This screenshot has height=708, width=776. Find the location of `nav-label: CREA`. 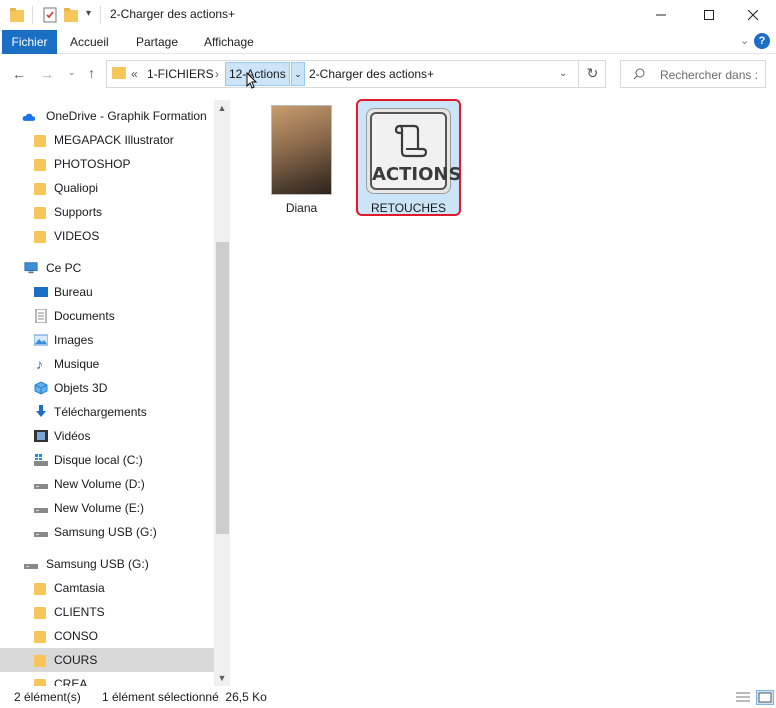

nav-label: CREA is located at coordinates (71, 681).